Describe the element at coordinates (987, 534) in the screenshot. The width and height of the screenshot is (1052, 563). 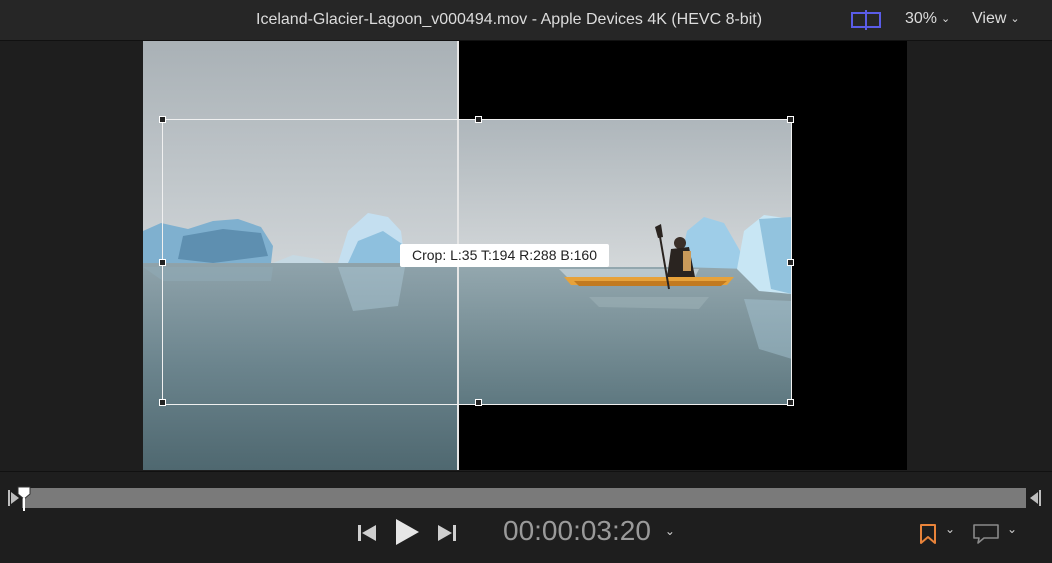
I see `comment-icon` at that location.